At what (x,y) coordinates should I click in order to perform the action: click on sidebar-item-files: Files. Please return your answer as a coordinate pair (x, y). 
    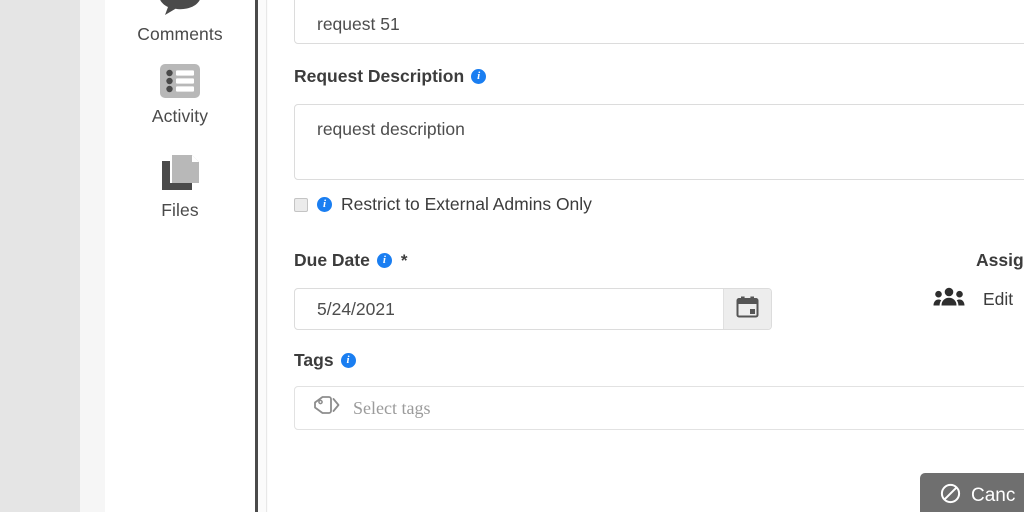
    Looking at the image, I should click on (180, 186).